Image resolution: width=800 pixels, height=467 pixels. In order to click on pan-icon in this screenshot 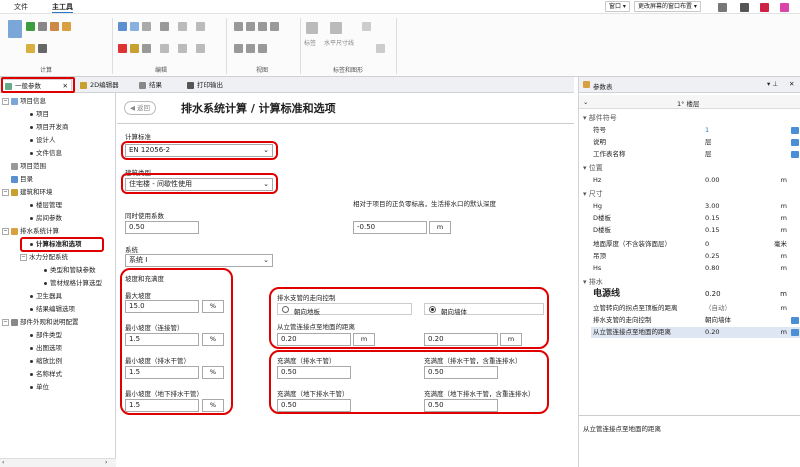, I will do `click(238, 48)`.